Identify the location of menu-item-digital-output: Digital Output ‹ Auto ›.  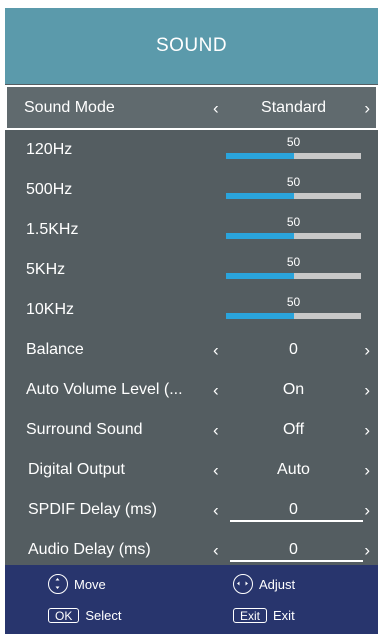
(191, 470).